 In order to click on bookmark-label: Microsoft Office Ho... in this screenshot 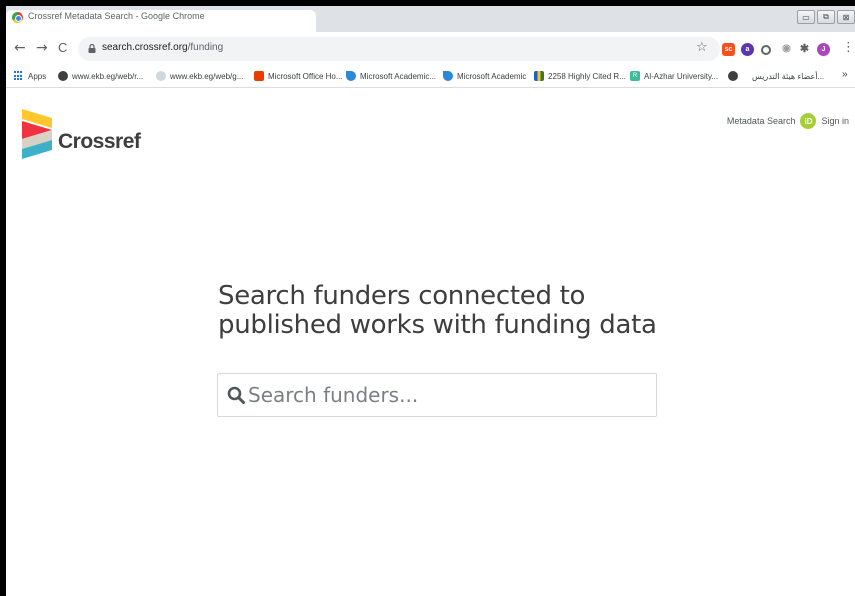, I will do `click(305, 76)`.